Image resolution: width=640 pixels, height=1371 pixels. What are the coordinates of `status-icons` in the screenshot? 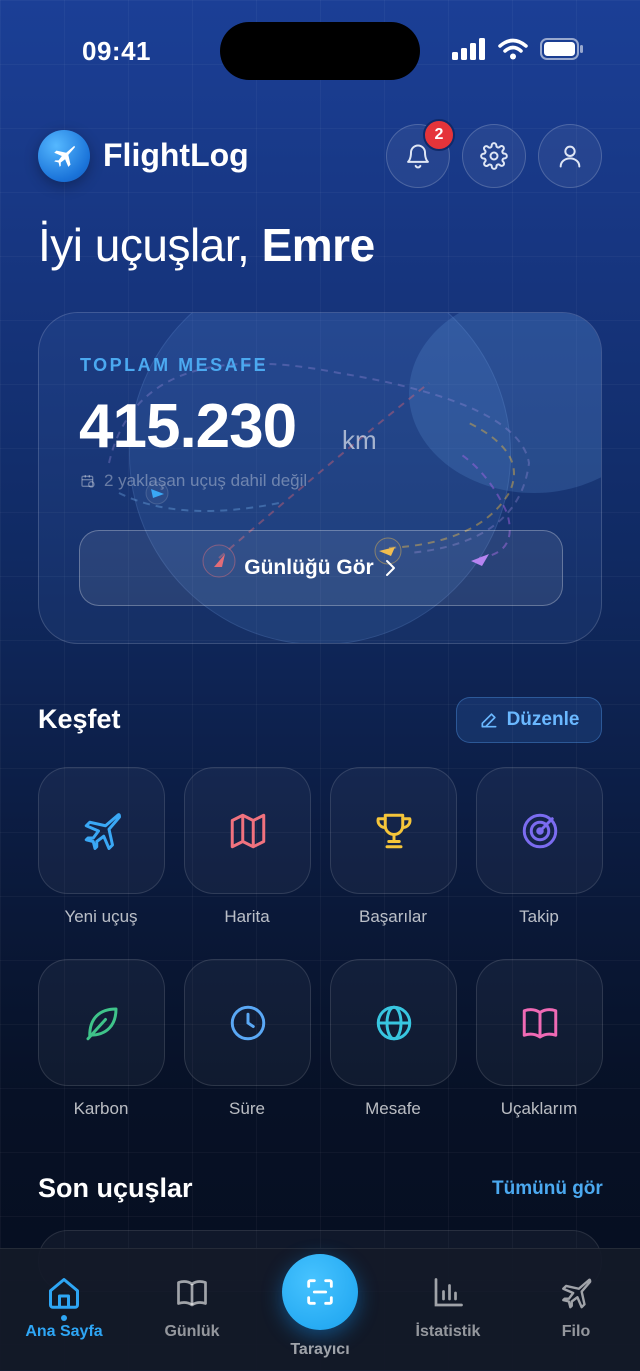 It's located at (518, 49).